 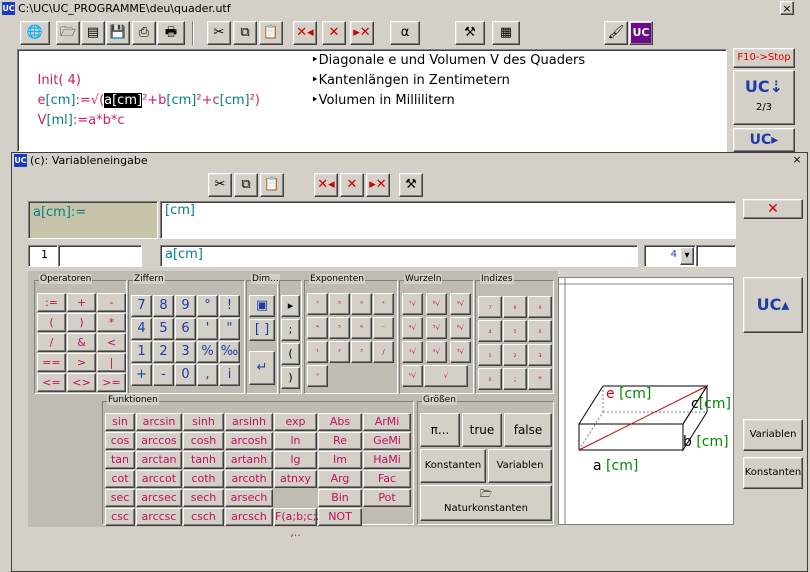 What do you see at coordinates (262, 330) in the screenshot?
I see `dim-key: [ ]` at bounding box center [262, 330].